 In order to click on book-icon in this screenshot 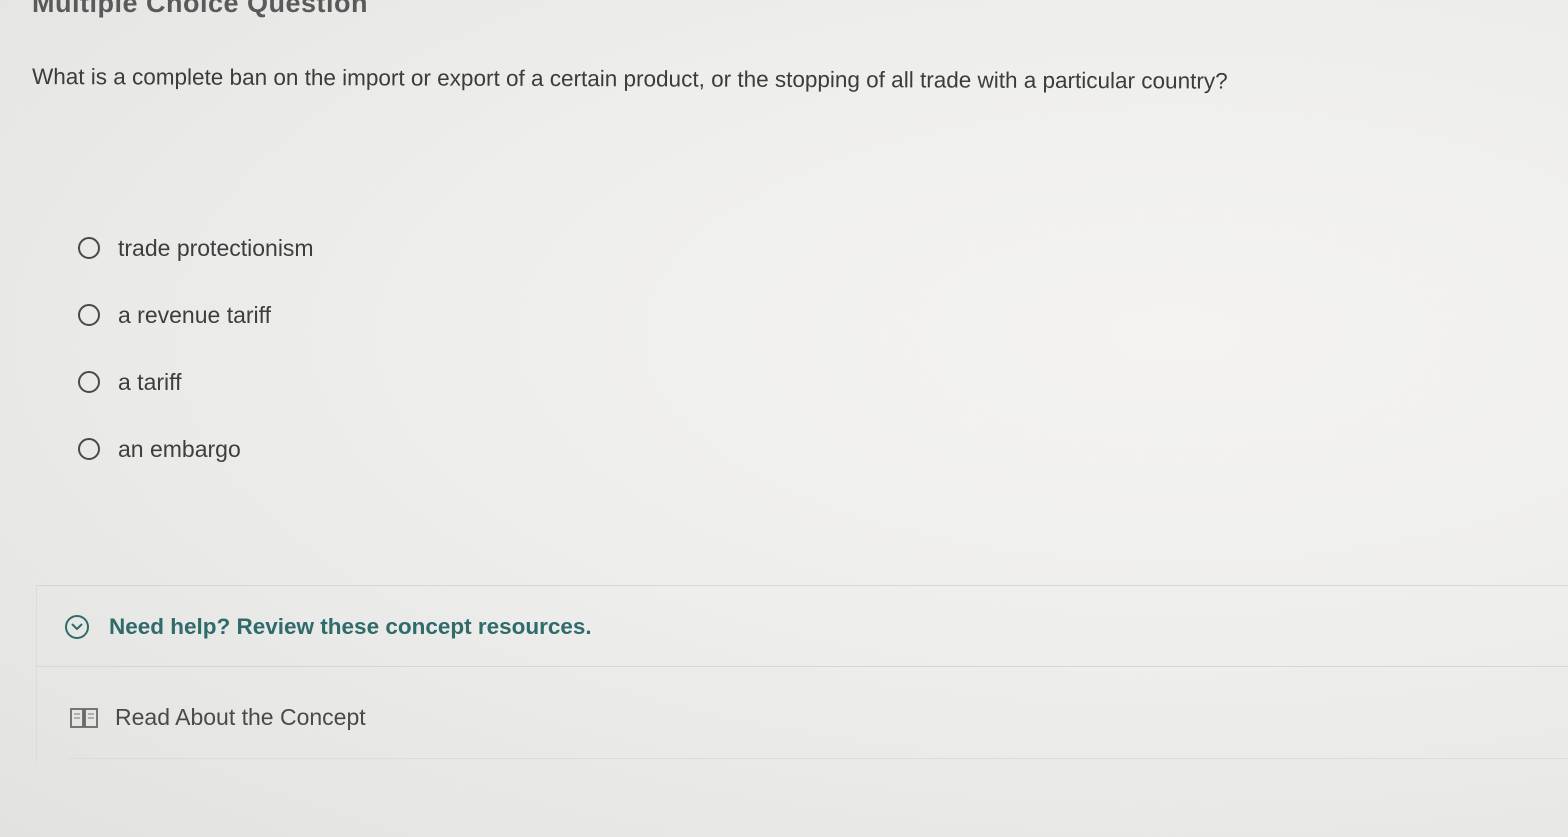, I will do `click(84, 718)`.